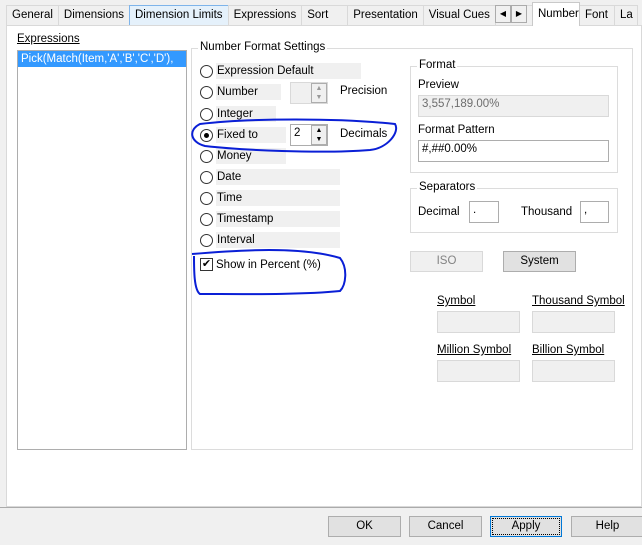 The image size is (642, 545). I want to click on help-button: Help, so click(606, 526).